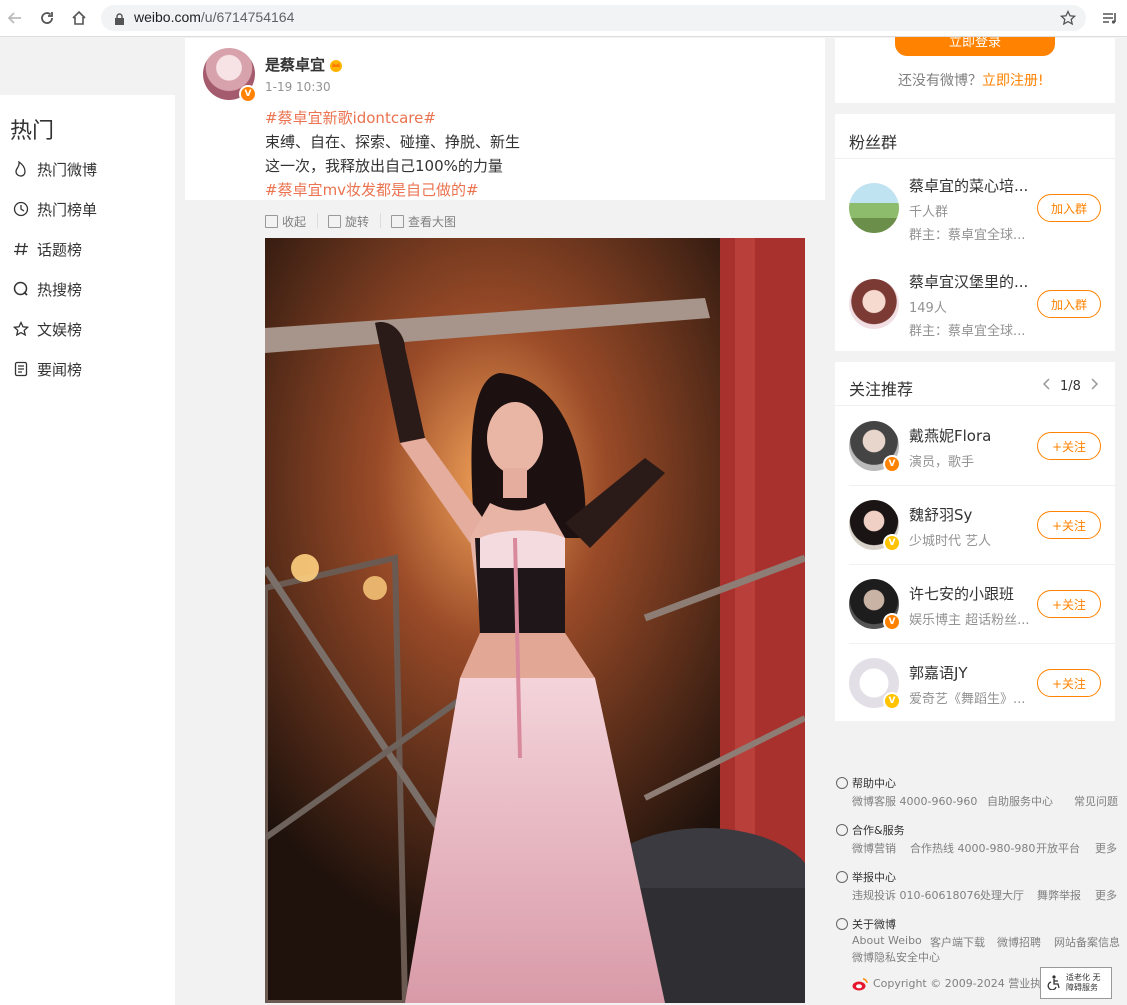  I want to click on register-link: 立即注册!, so click(1013, 81).